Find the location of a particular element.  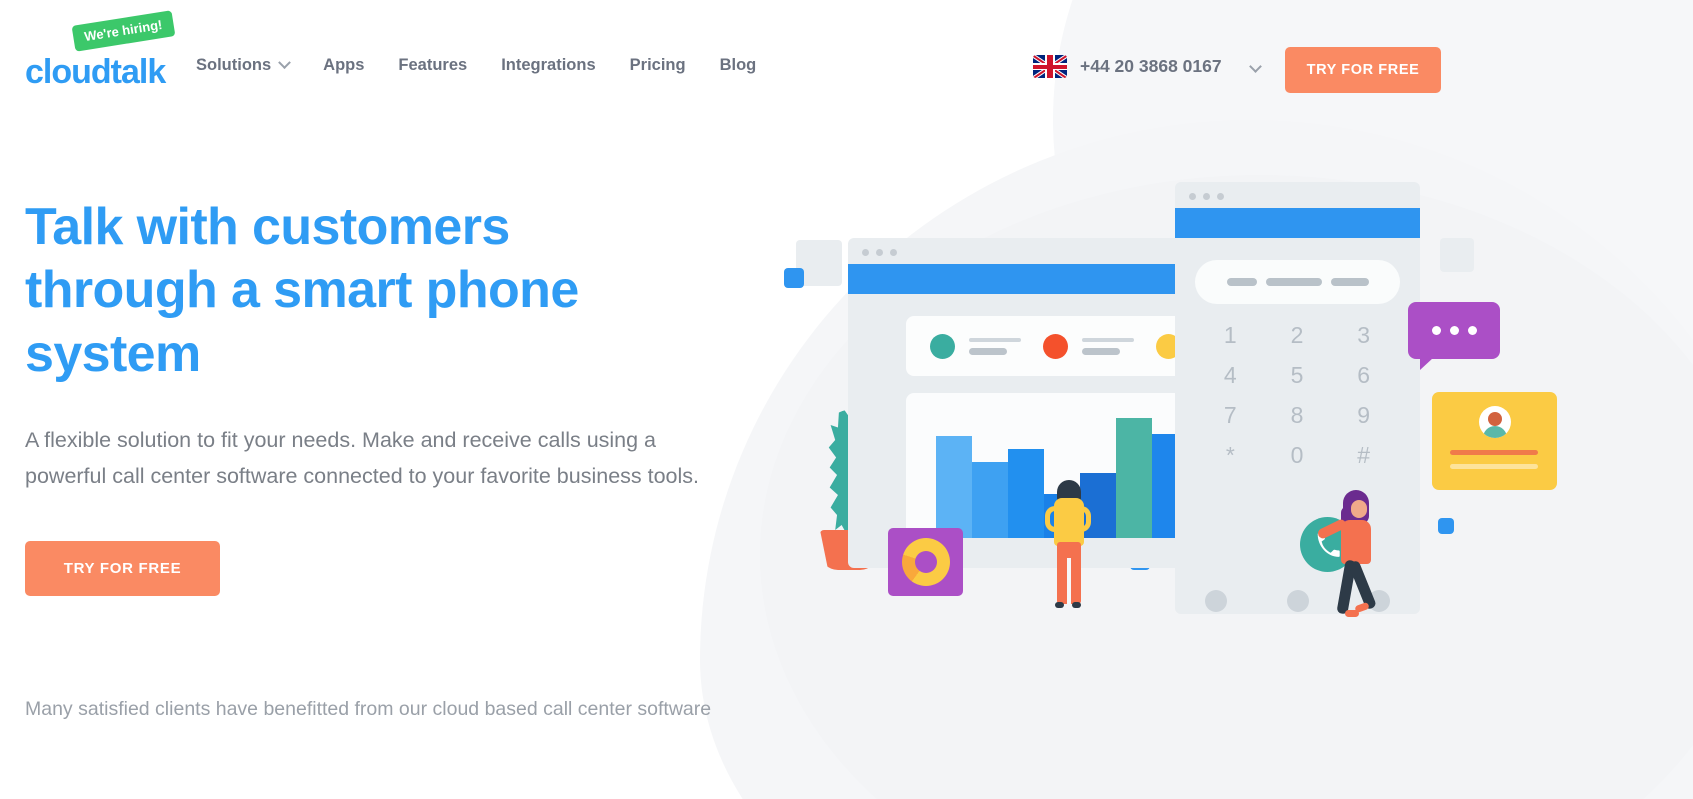

dialpad-key-8: 8 is located at coordinates (1297, 415).